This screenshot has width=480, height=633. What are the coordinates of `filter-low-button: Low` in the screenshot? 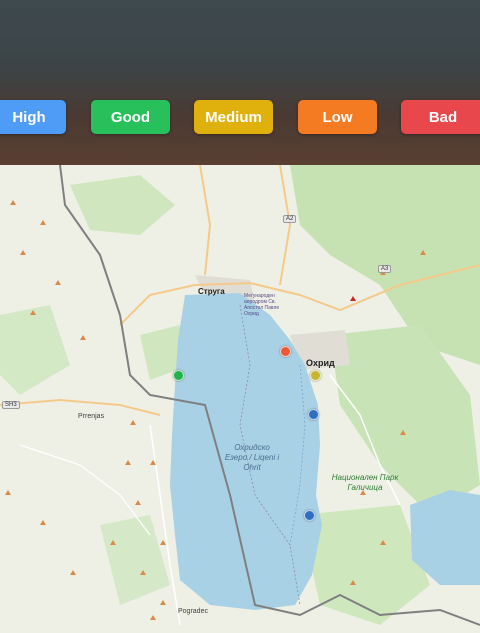 It's located at (337, 117).